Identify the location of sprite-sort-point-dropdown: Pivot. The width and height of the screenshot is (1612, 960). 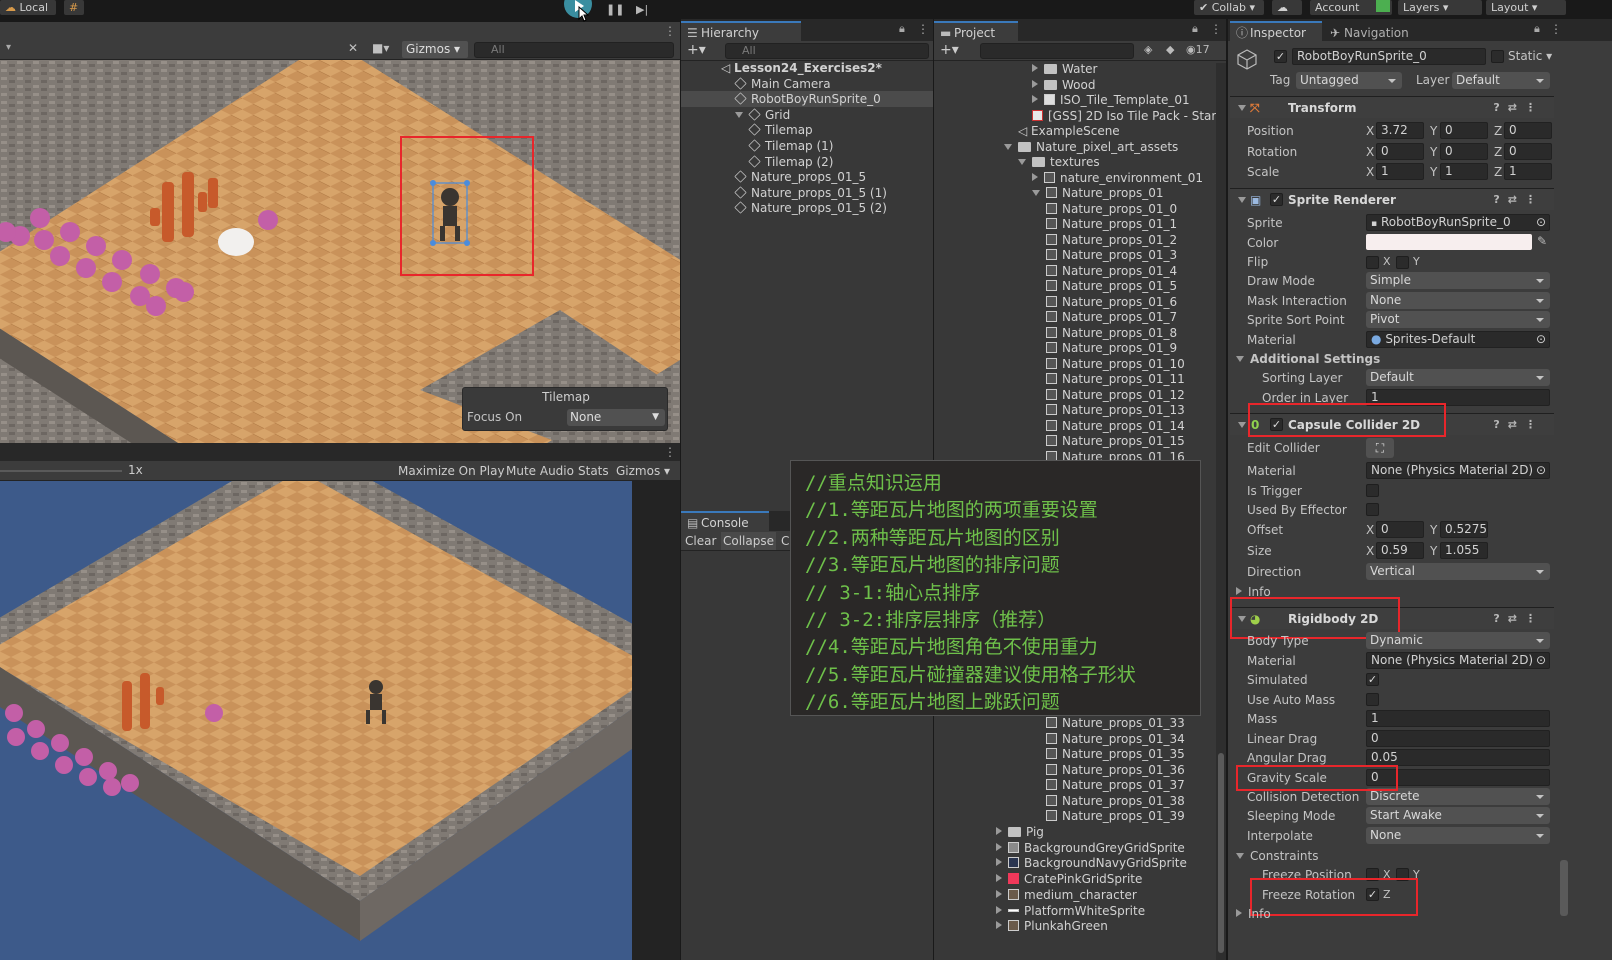
(1458, 319).